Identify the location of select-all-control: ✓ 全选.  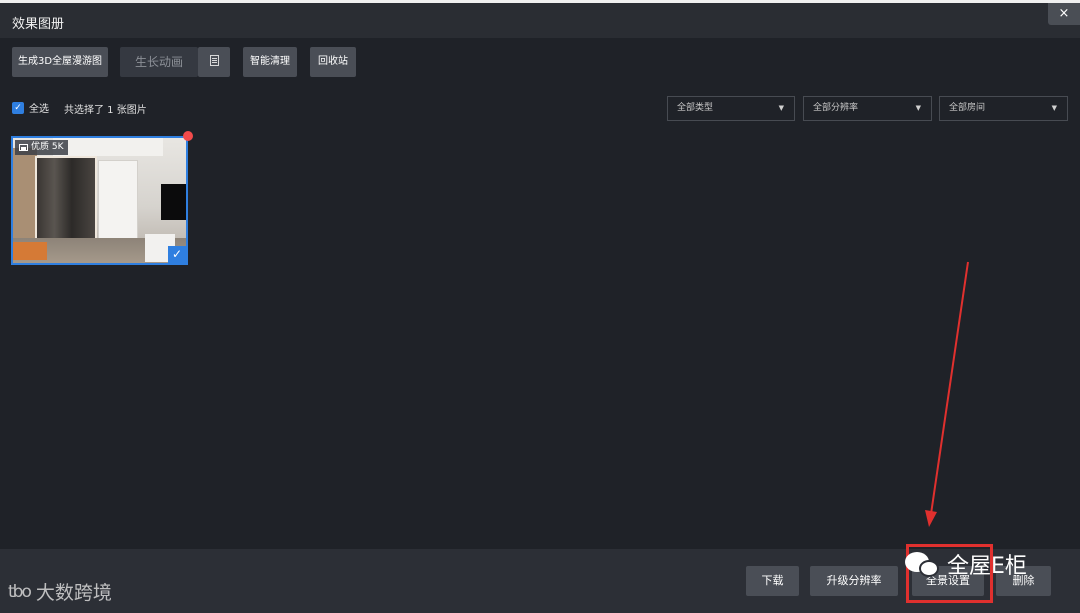
(30, 107).